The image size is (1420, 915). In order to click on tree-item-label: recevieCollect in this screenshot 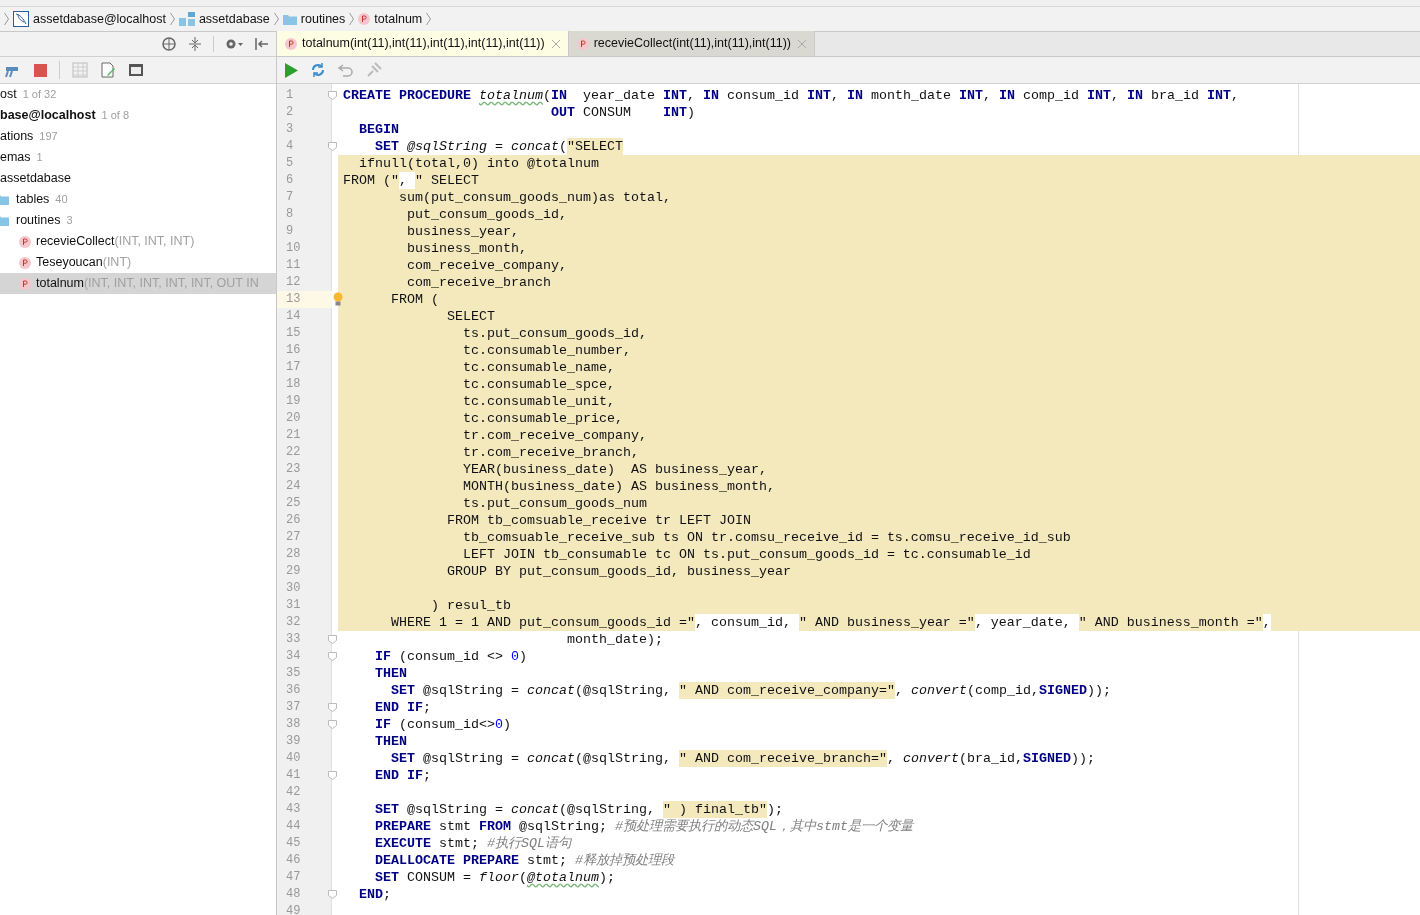, I will do `click(75, 242)`.